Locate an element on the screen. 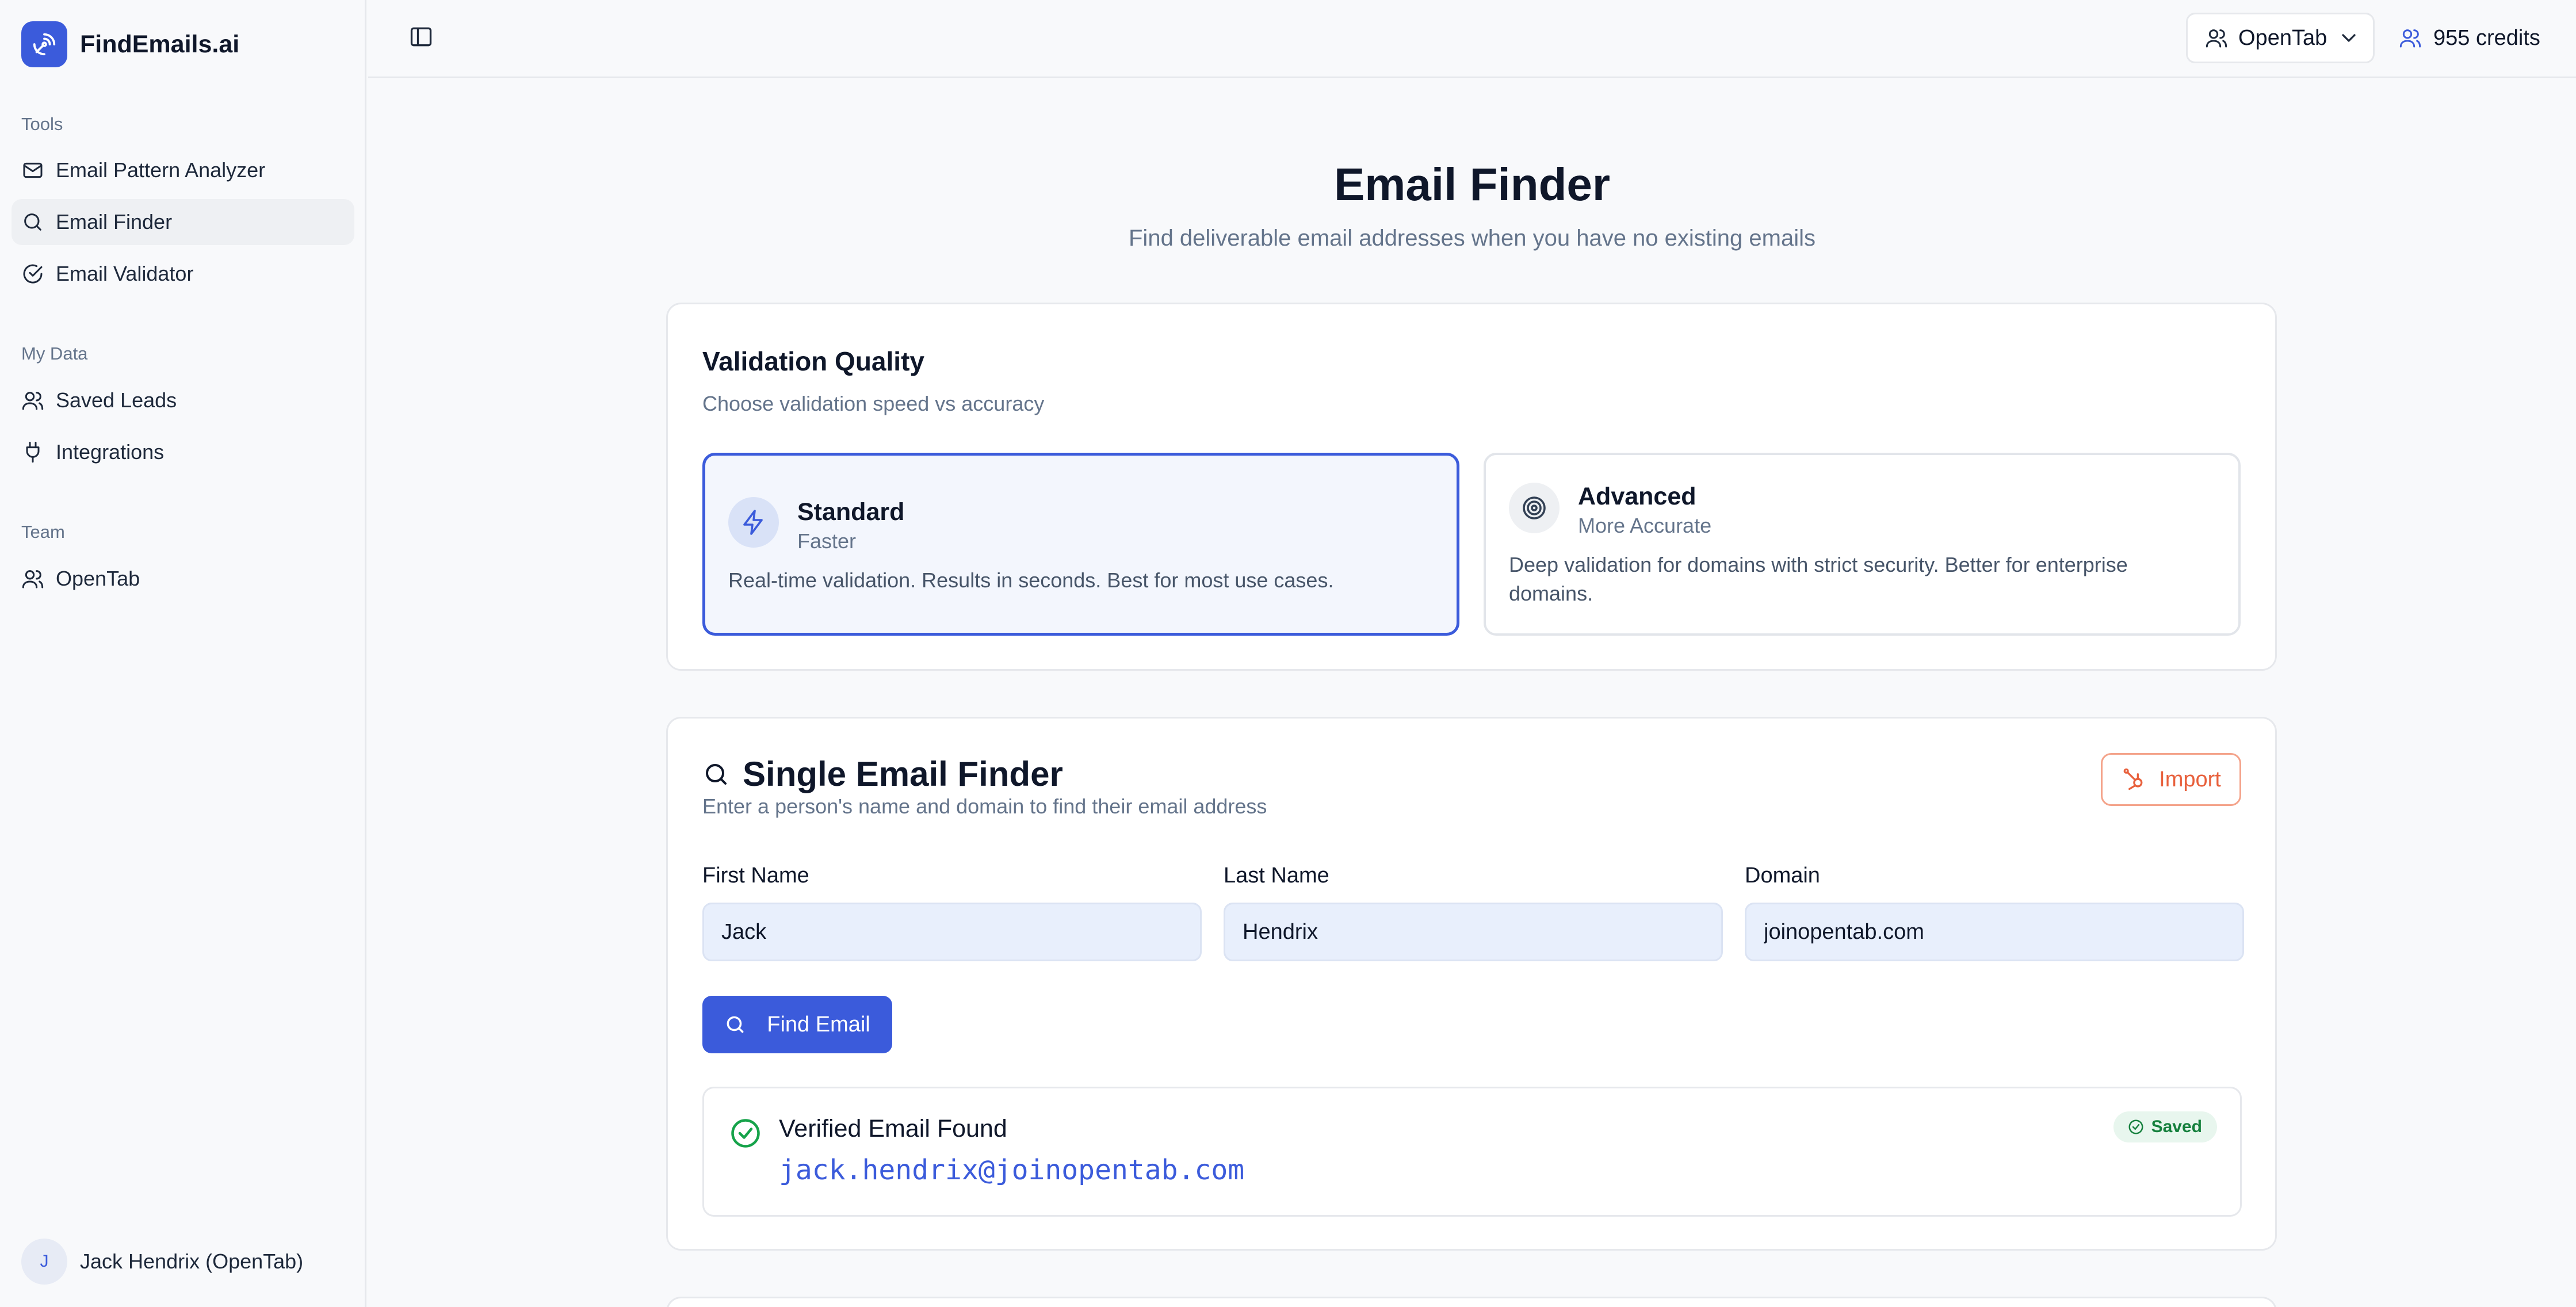 The image size is (2576, 1307). mail-icon is located at coordinates (33, 170).